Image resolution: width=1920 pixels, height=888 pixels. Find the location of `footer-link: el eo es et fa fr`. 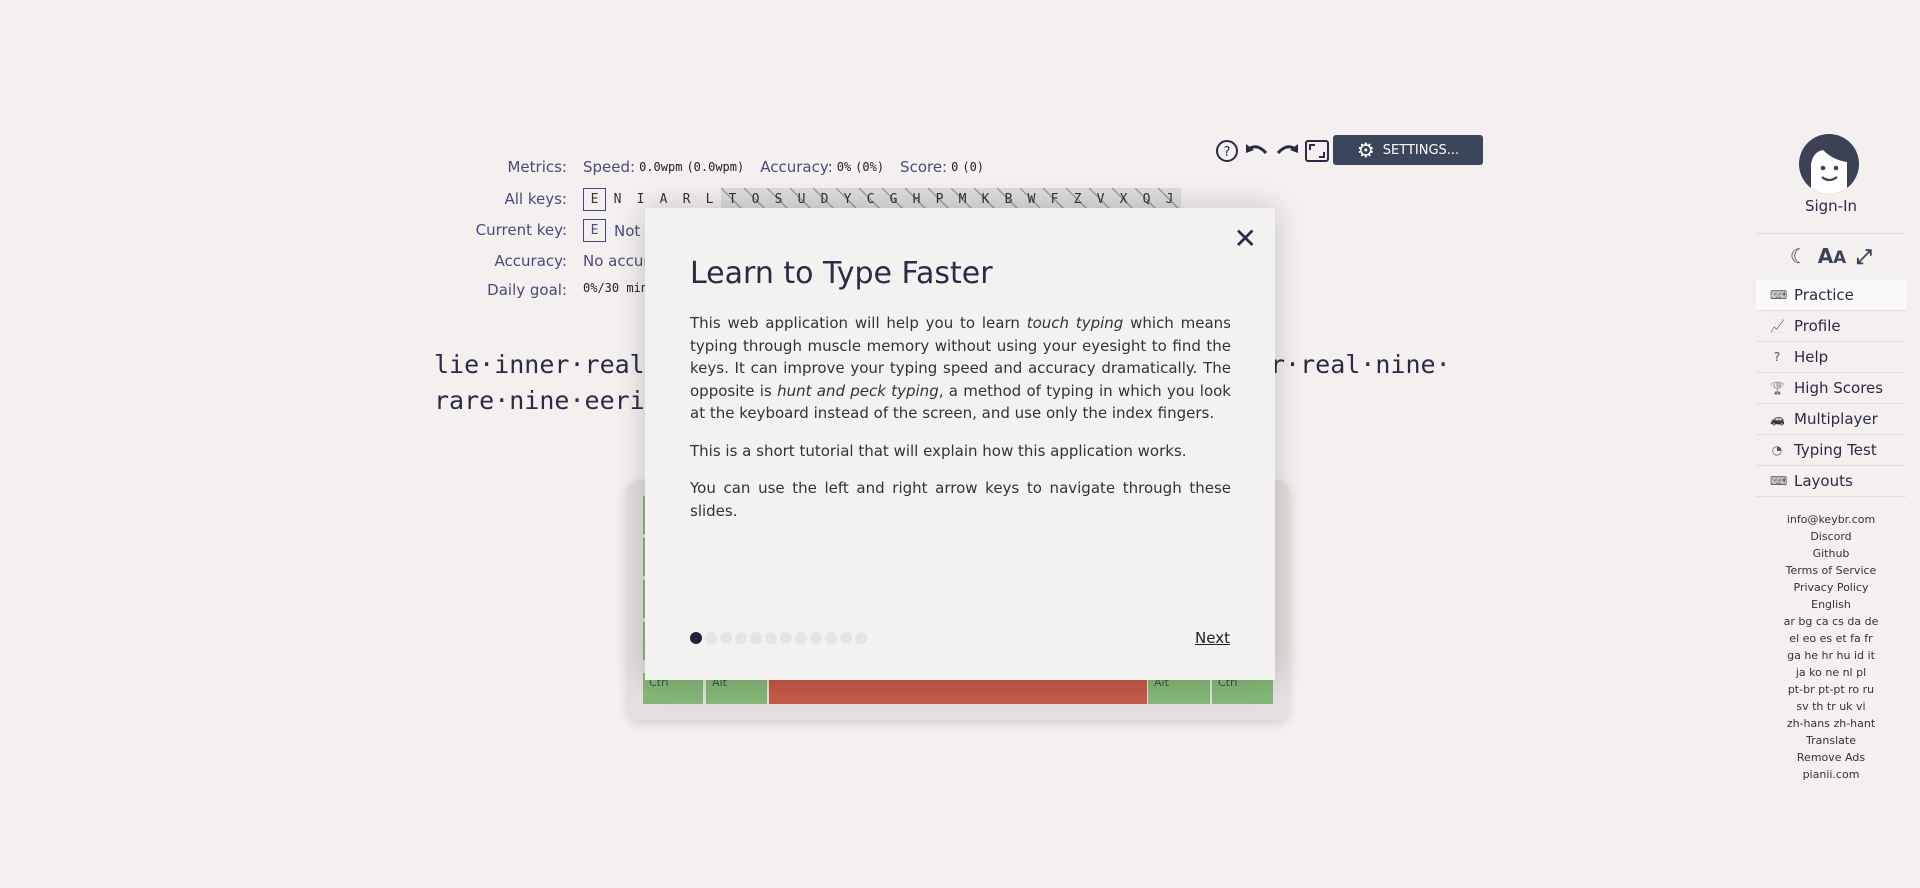

footer-link: el eo es et fa fr is located at coordinates (1831, 638).